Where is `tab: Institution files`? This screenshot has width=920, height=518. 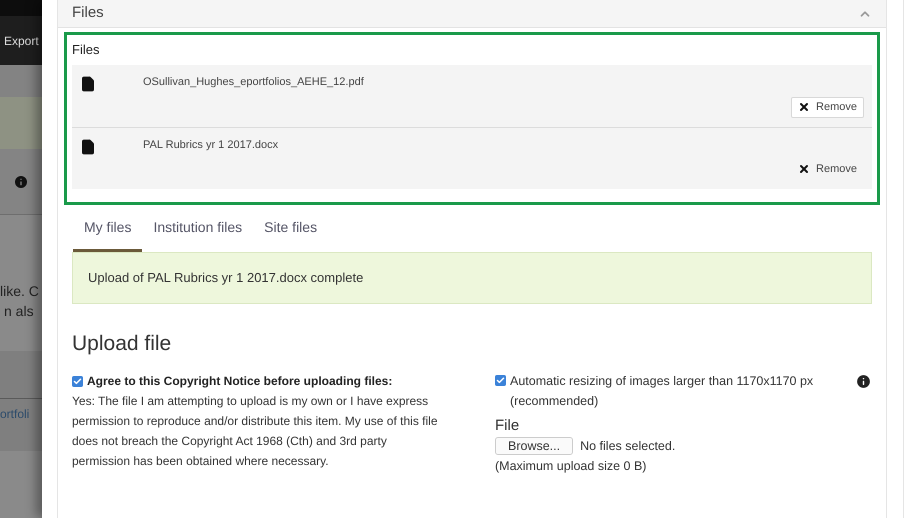 tab: Institution files is located at coordinates (198, 234).